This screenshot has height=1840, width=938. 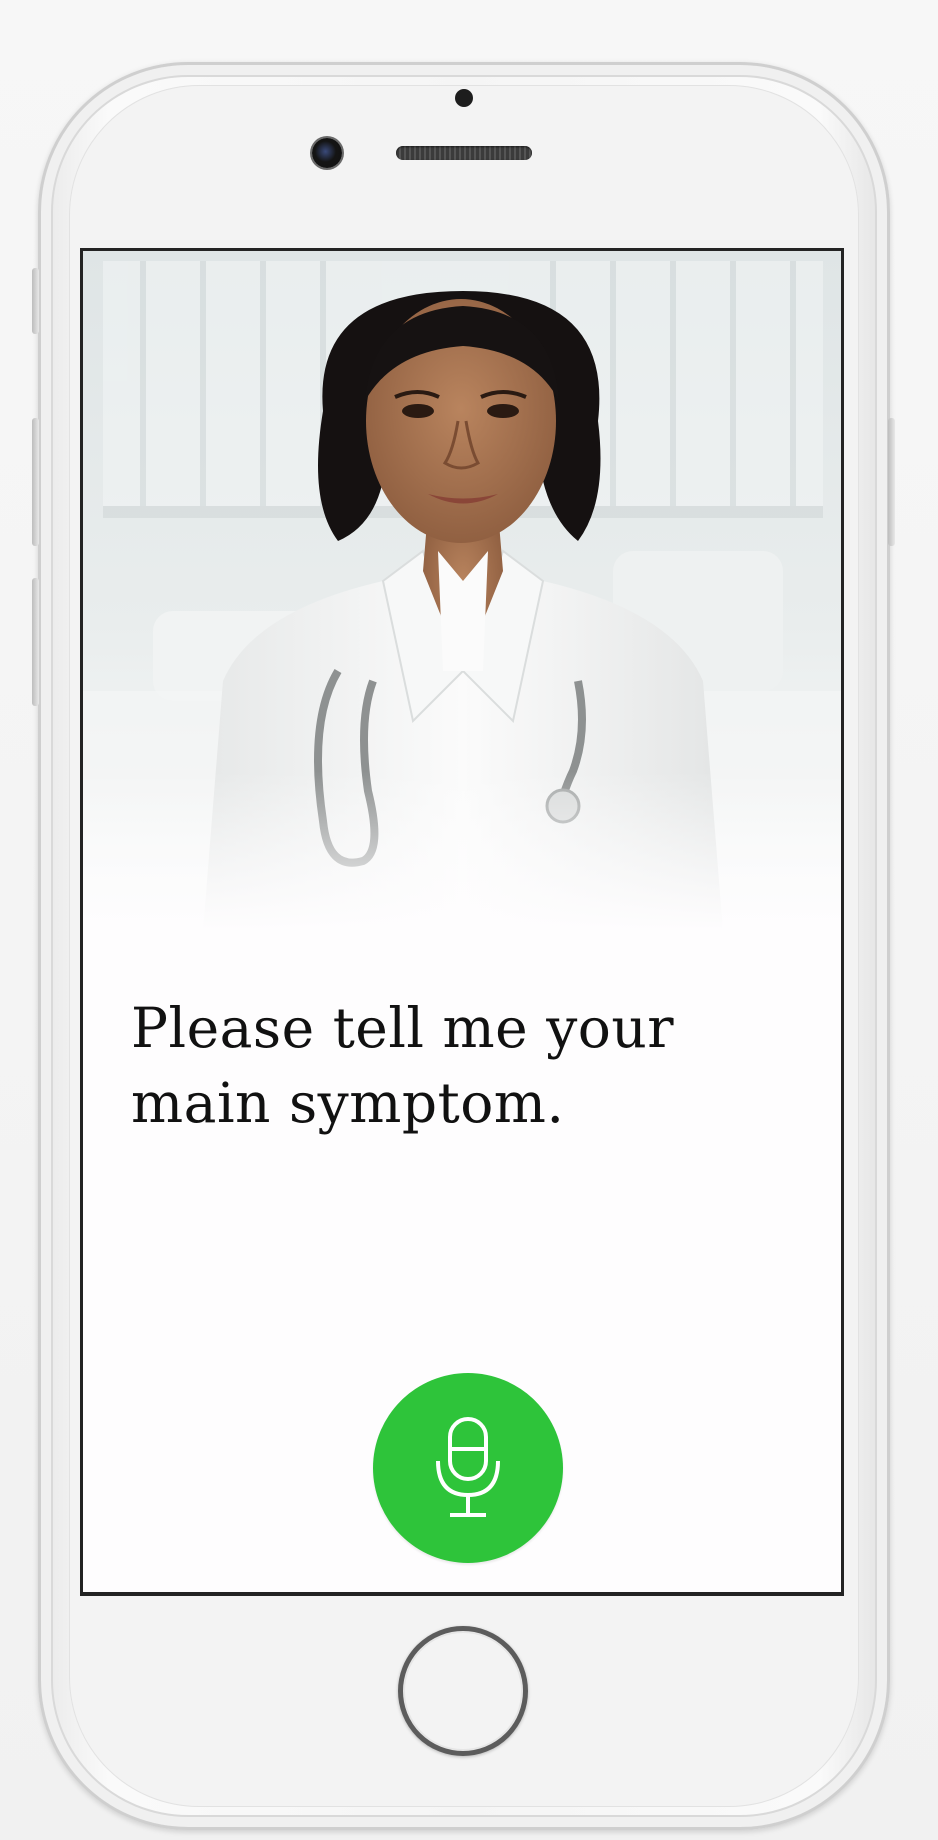 What do you see at coordinates (891, 482) in the screenshot?
I see `power-button` at bounding box center [891, 482].